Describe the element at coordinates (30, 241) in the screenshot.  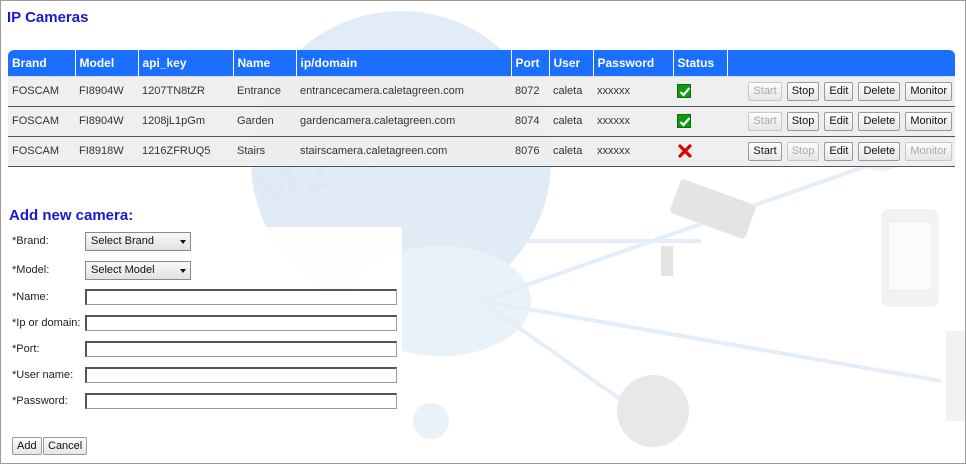
I see `brand-label: *Brand:` at that location.